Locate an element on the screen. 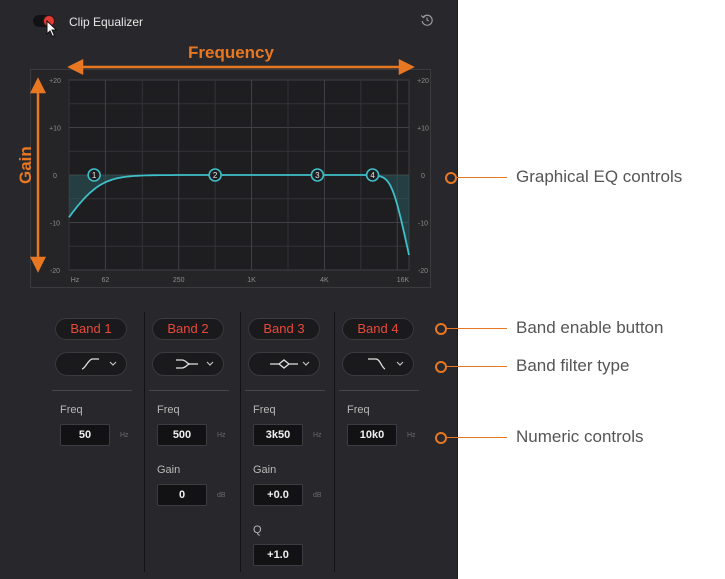  frequency-annotation: Frequency is located at coordinates (231, 52).